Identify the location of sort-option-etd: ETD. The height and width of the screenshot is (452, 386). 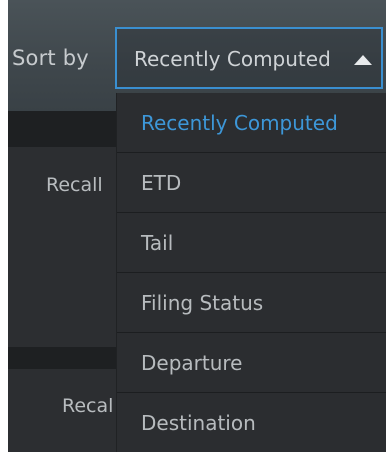
(251, 183).